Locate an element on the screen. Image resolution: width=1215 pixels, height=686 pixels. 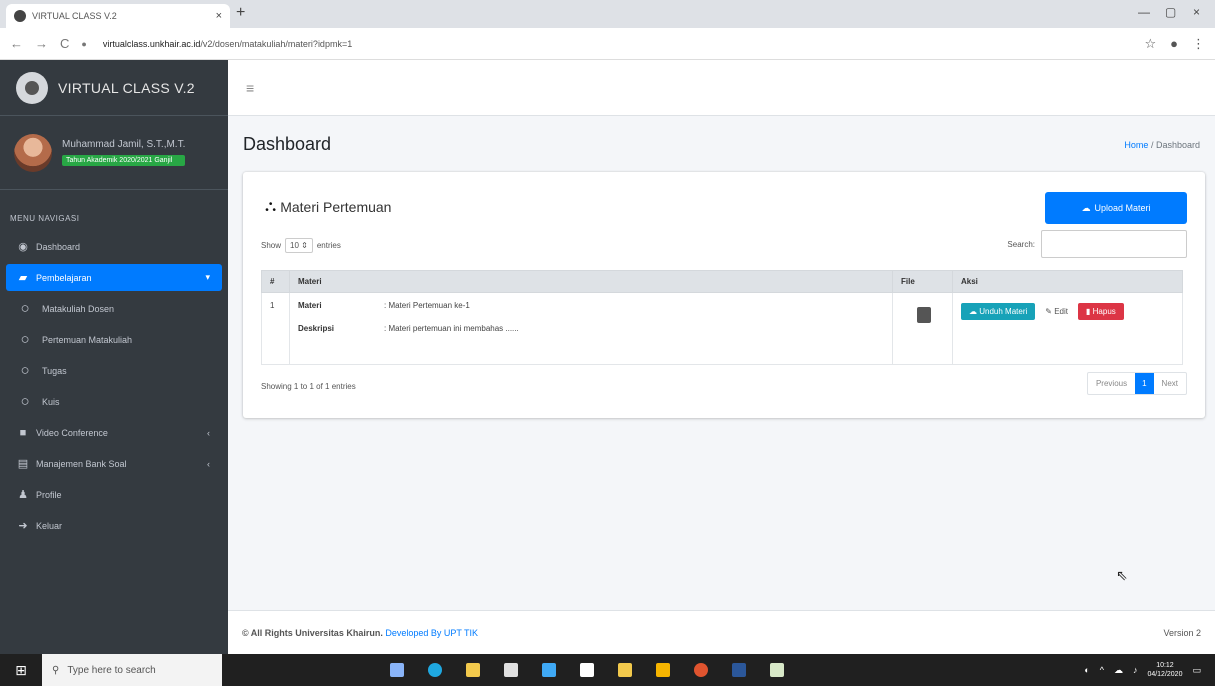
sidebar-item-tugas: ○ Tugas is located at coordinates (114, 370).